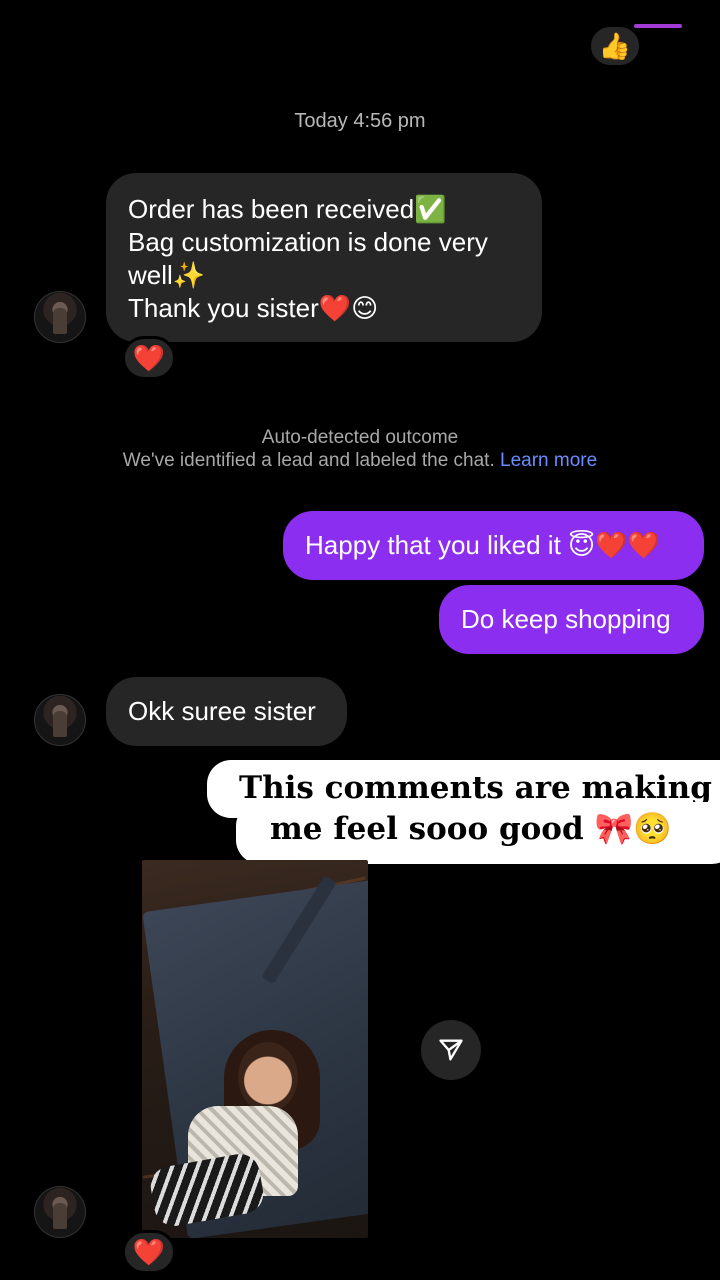  I want to click on photo-message, so click(255, 1049).